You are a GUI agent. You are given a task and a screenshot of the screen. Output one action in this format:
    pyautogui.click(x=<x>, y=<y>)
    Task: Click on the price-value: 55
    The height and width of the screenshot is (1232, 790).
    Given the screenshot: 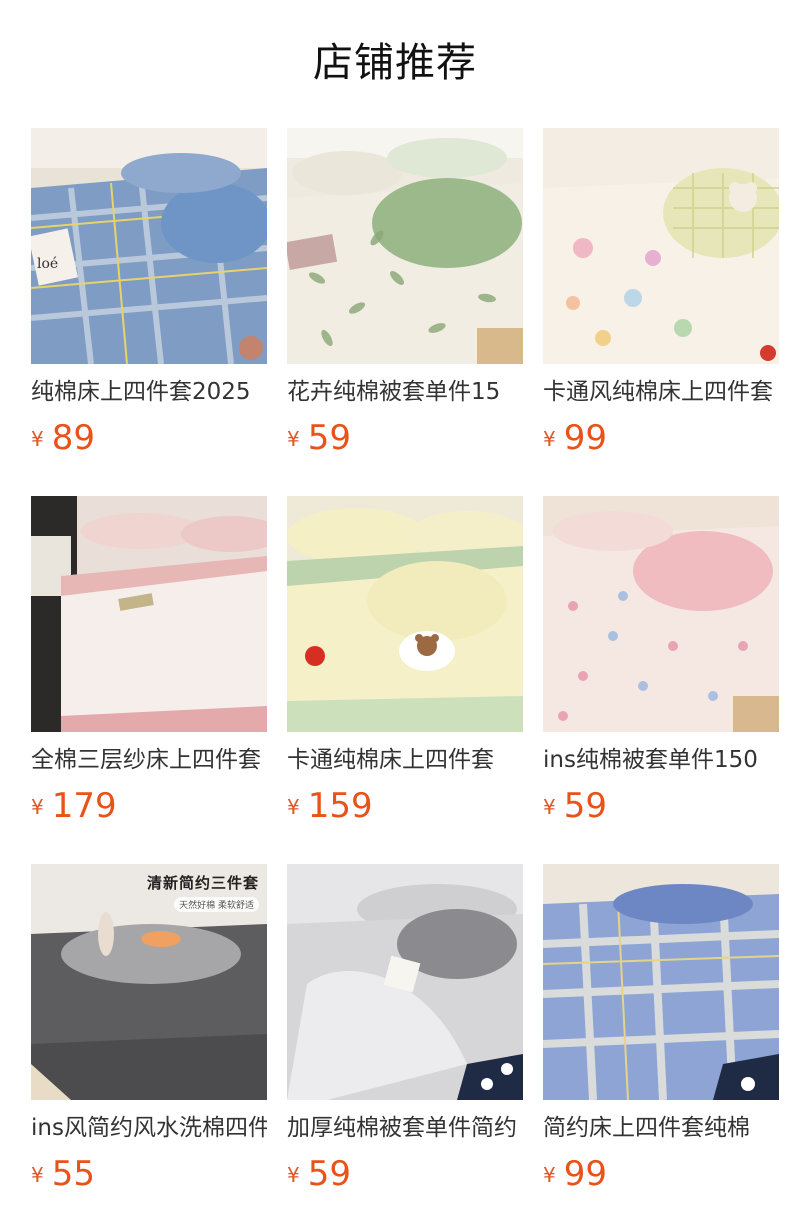 What is the action you would take?
    pyautogui.click(x=73, y=1174)
    